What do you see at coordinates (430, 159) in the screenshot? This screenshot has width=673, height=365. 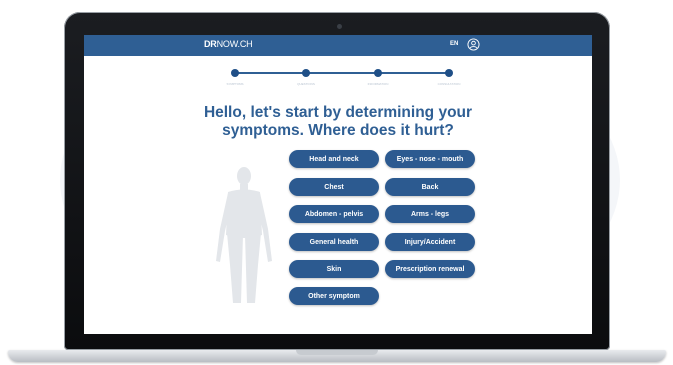 I see `symptom-option-eyes-nose-mouth: Eyes - nose - mouth` at bounding box center [430, 159].